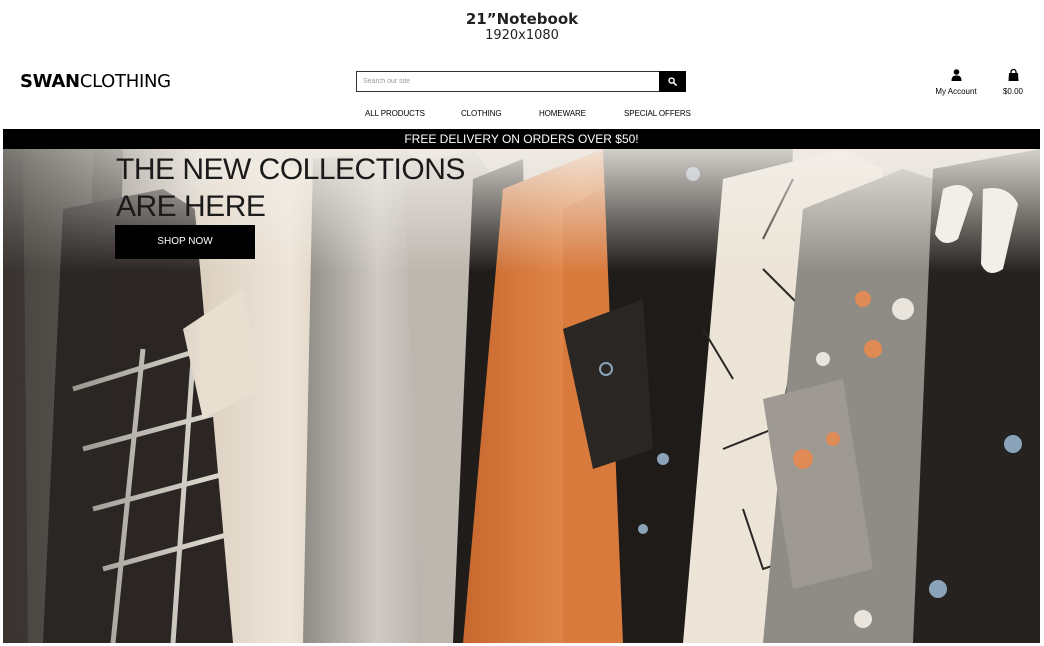  I want to click on shop-now-button: SHOP NOW, so click(185, 242).